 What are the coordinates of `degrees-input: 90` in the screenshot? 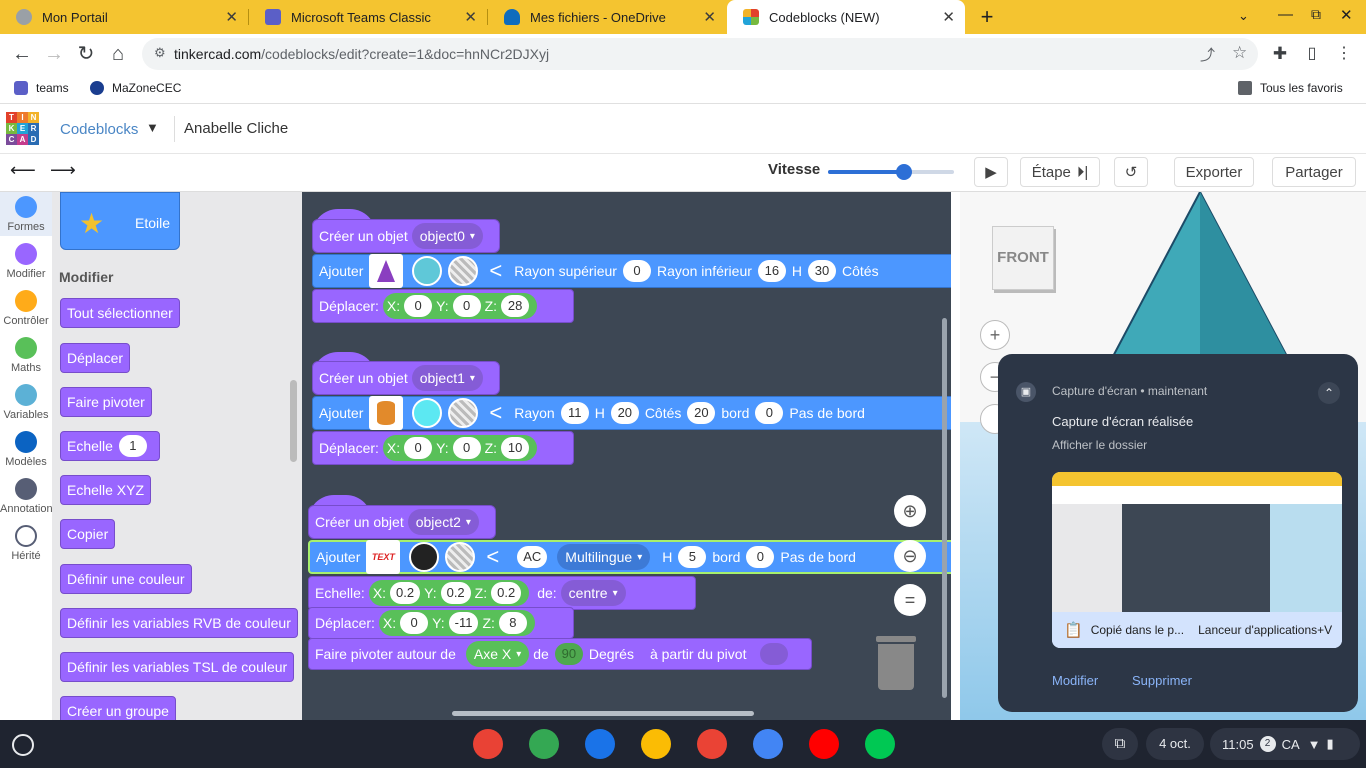 It's located at (568, 654).